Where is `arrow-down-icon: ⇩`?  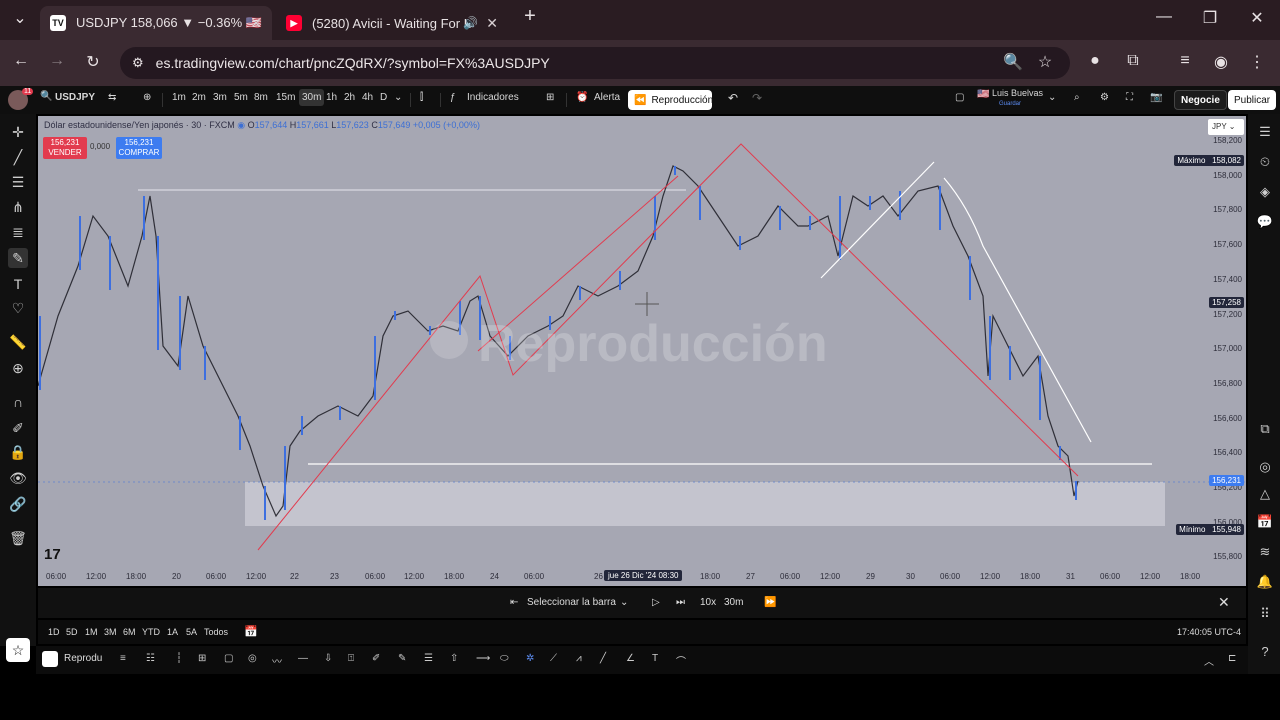 arrow-down-icon: ⇩ is located at coordinates (328, 658).